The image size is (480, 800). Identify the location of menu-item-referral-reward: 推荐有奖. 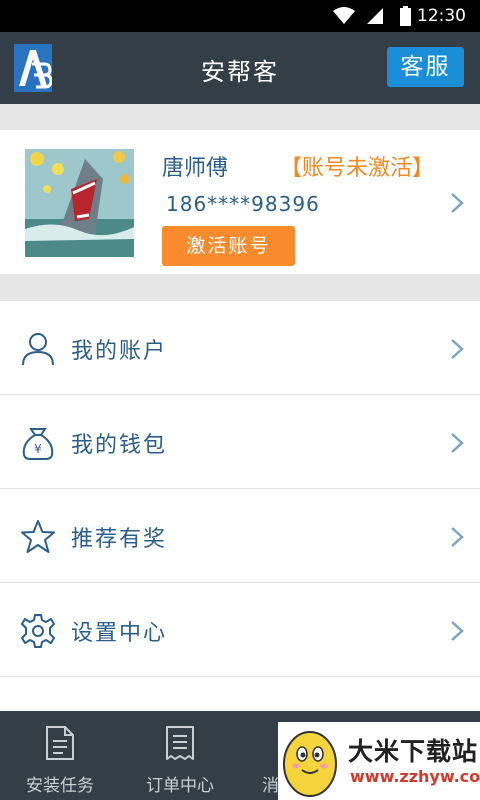
(240, 536).